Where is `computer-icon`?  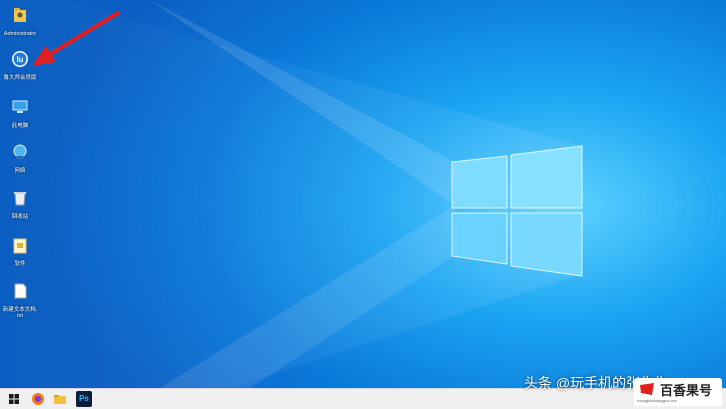 computer-icon is located at coordinates (20, 106).